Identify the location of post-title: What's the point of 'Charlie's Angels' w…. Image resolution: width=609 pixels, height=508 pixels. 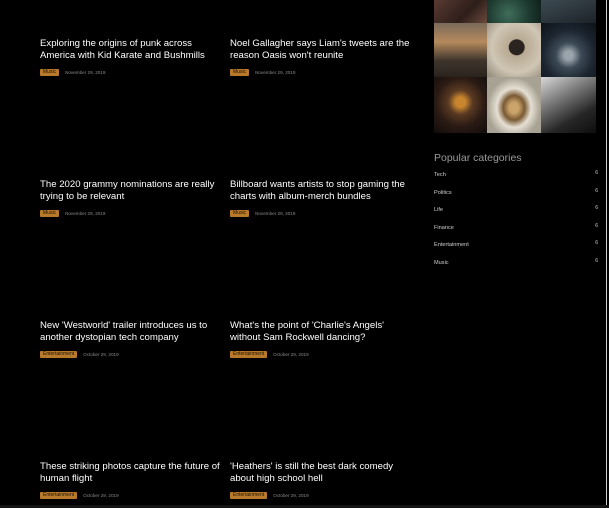
(320, 332).